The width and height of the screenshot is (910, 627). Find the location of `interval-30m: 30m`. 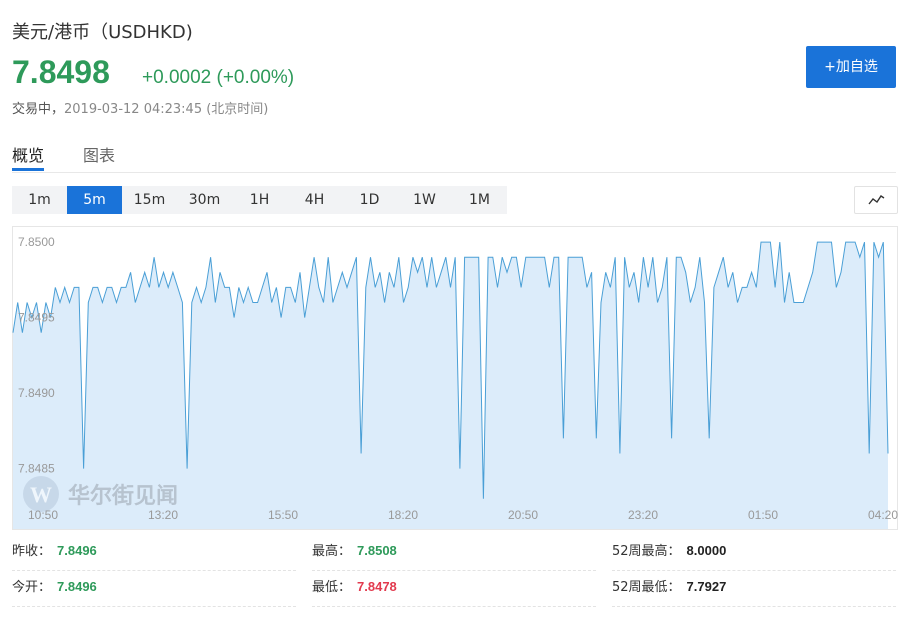

interval-30m: 30m is located at coordinates (204, 200).